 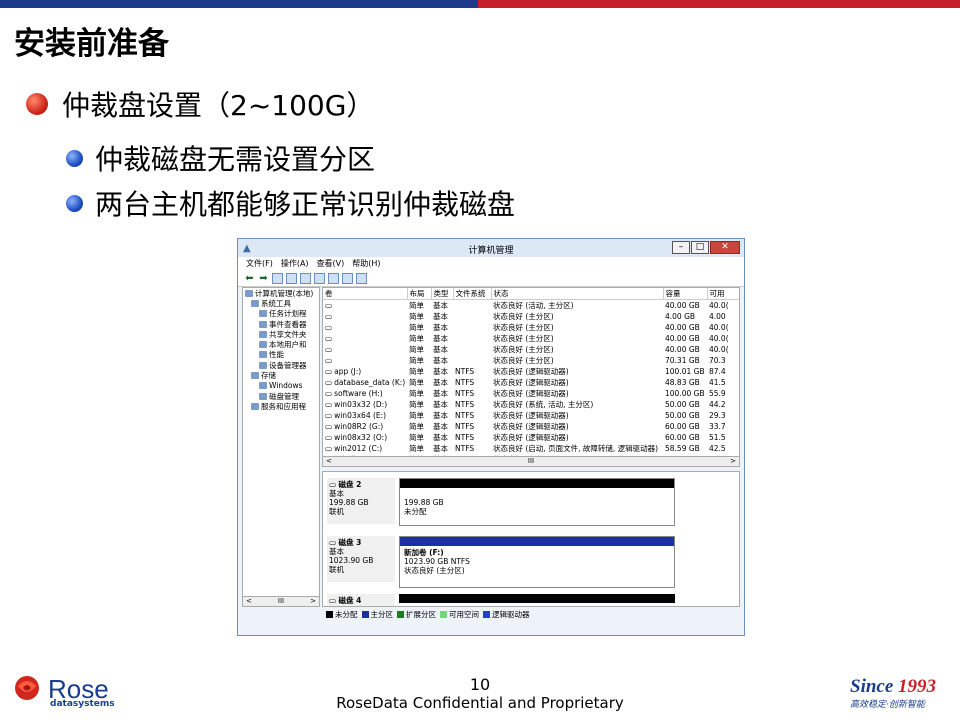 What do you see at coordinates (531, 614) in the screenshot?
I see `disk-legend: 未分配 主分区 扩展分区 可用空间 逻辑驱动器` at bounding box center [531, 614].